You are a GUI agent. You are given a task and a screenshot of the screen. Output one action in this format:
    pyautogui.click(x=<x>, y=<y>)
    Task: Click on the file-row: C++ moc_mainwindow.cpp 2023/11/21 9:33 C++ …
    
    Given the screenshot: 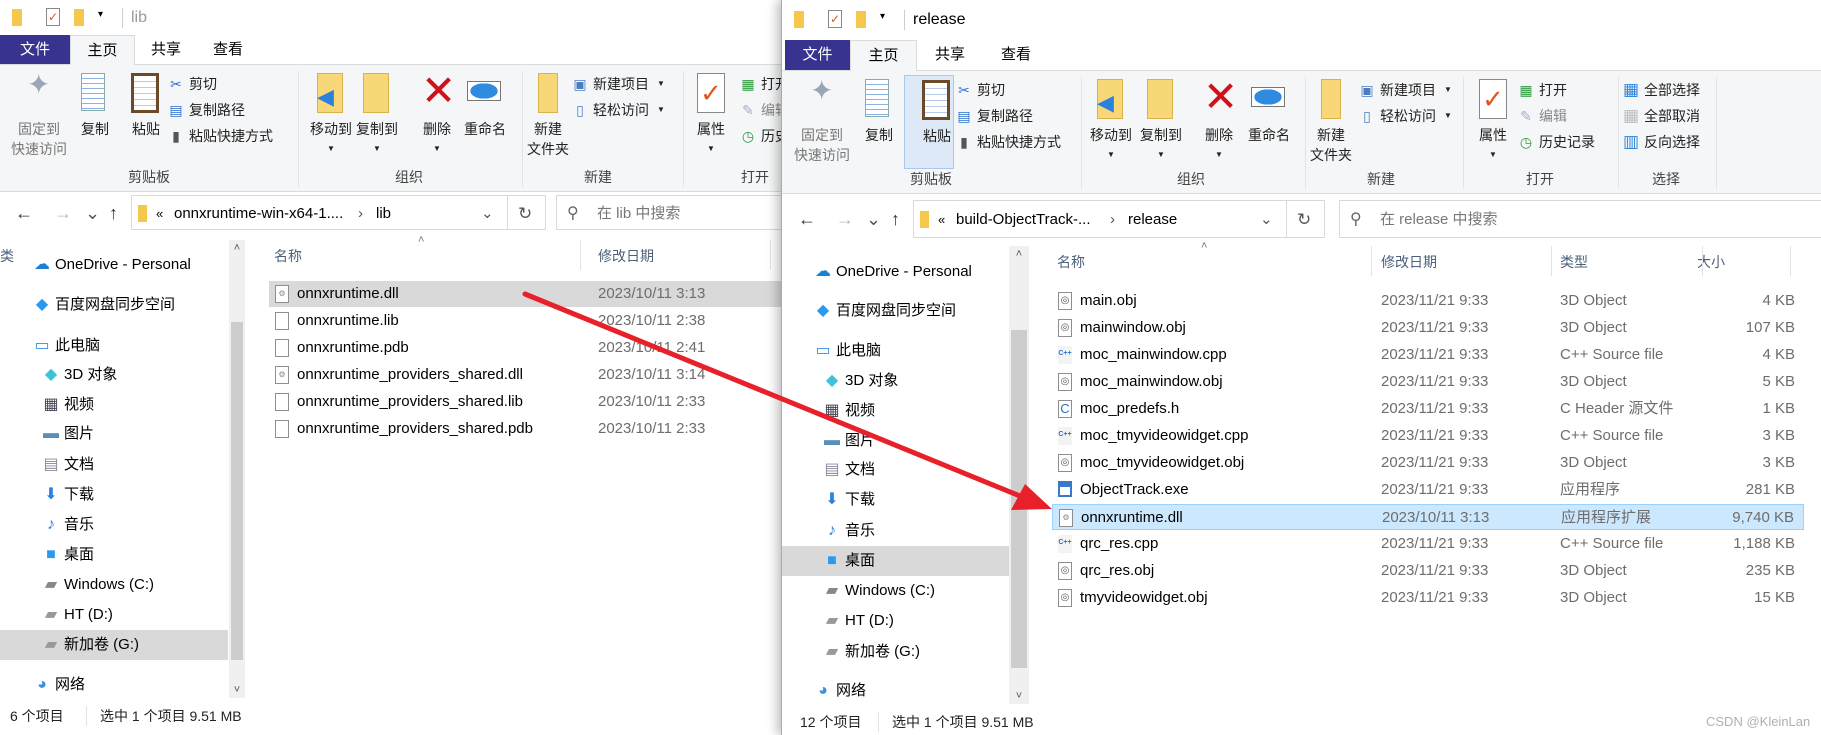 What is the action you would take?
    pyautogui.click(x=1428, y=355)
    